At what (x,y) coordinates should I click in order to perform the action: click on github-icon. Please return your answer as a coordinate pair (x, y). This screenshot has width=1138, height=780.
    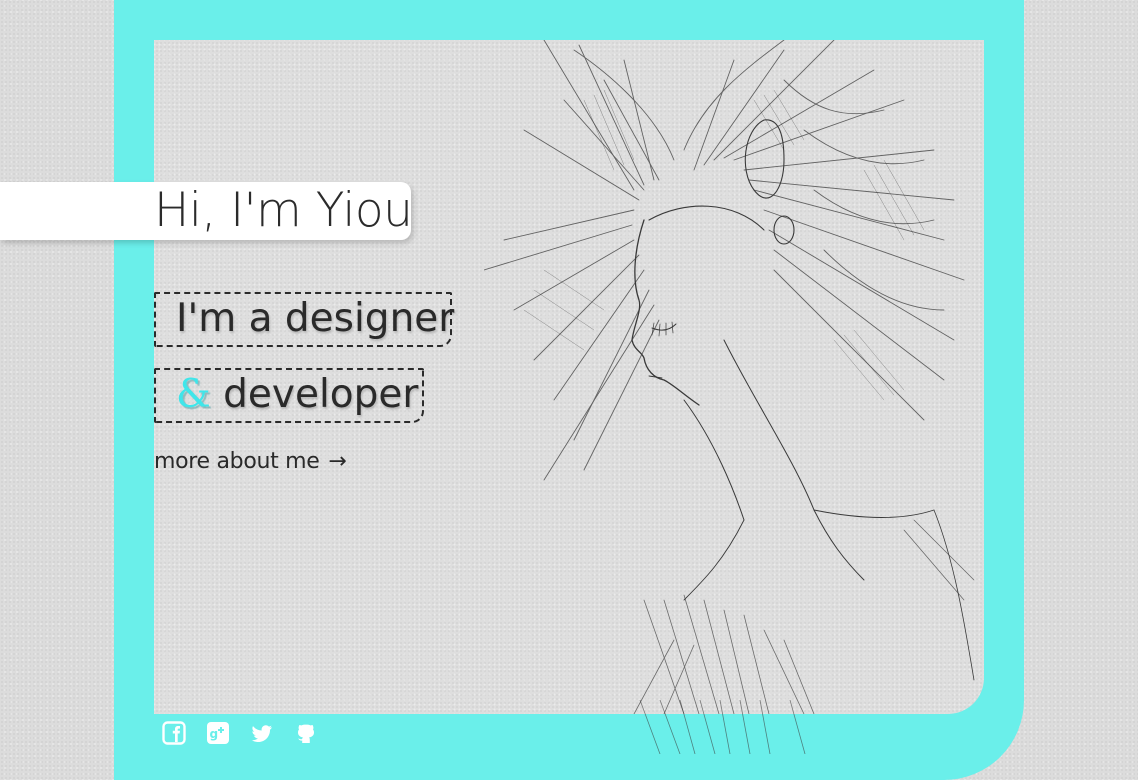
    Looking at the image, I should click on (306, 733).